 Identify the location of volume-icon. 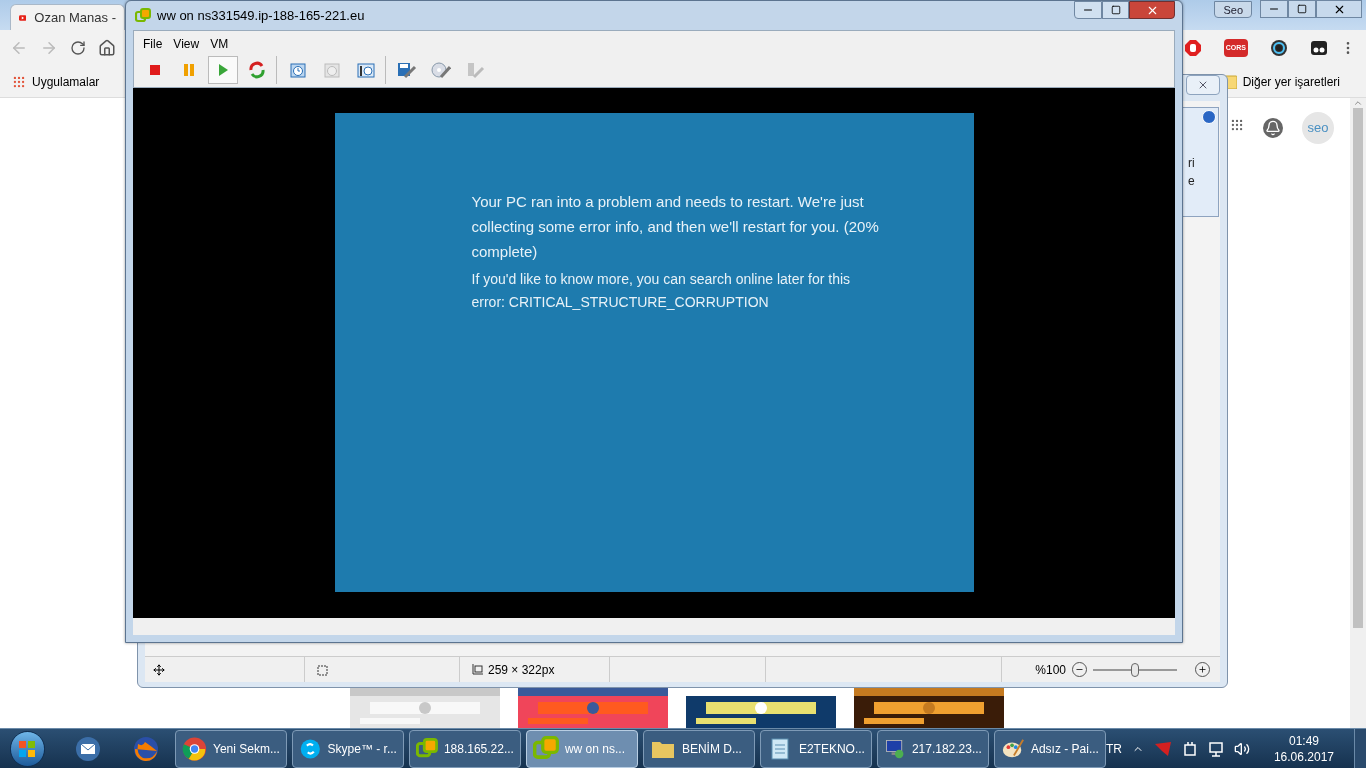
(1241, 748).